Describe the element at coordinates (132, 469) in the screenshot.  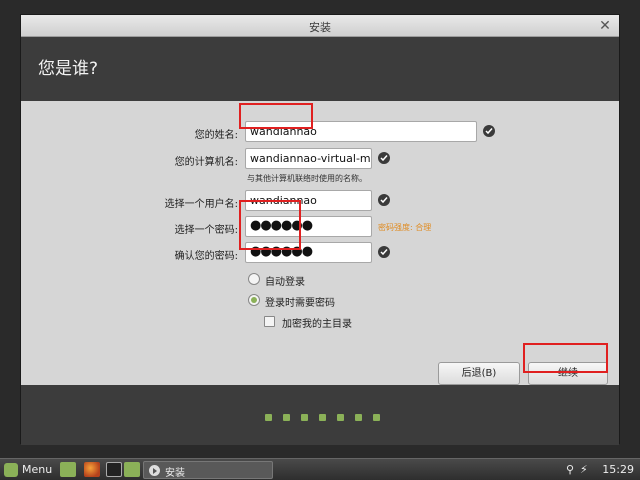
I see `folder-icon` at that location.